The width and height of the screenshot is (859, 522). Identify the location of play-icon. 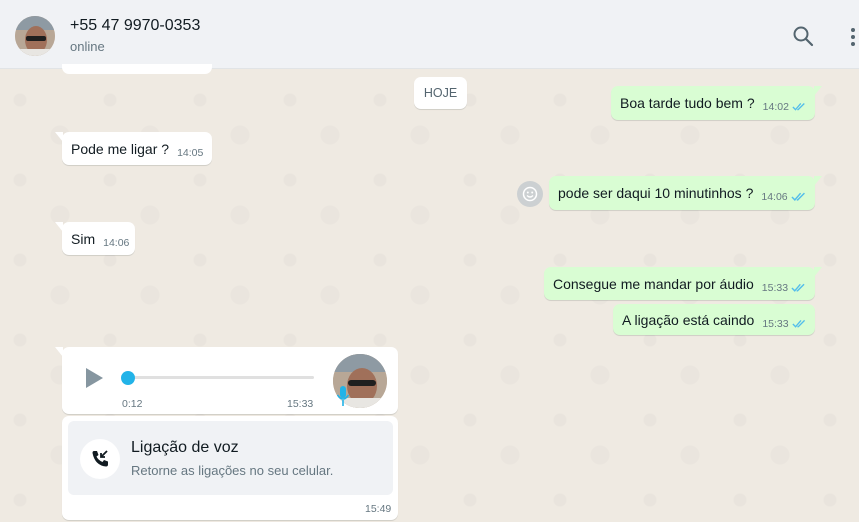
(94, 378).